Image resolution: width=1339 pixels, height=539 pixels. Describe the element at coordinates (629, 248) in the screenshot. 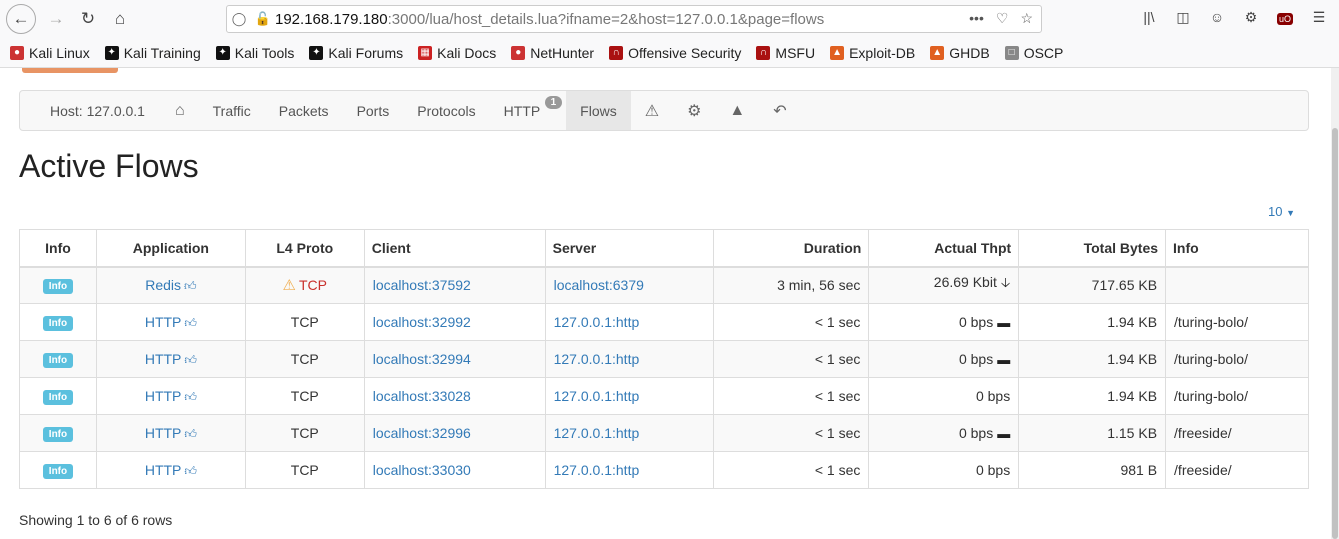

I see `column-header: Server` at that location.